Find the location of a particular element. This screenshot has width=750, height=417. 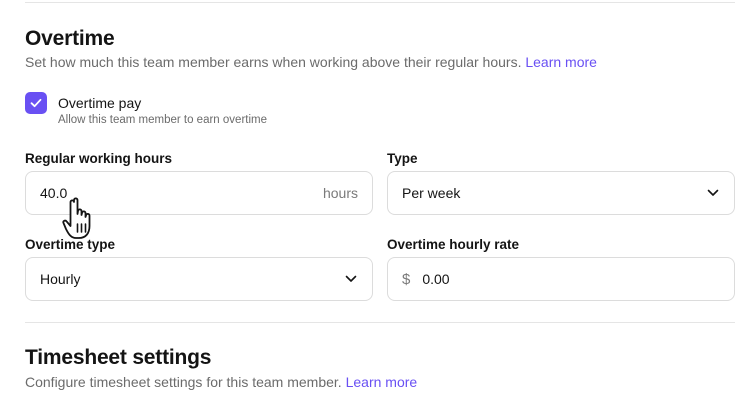

type-select: Per week is located at coordinates (561, 193).